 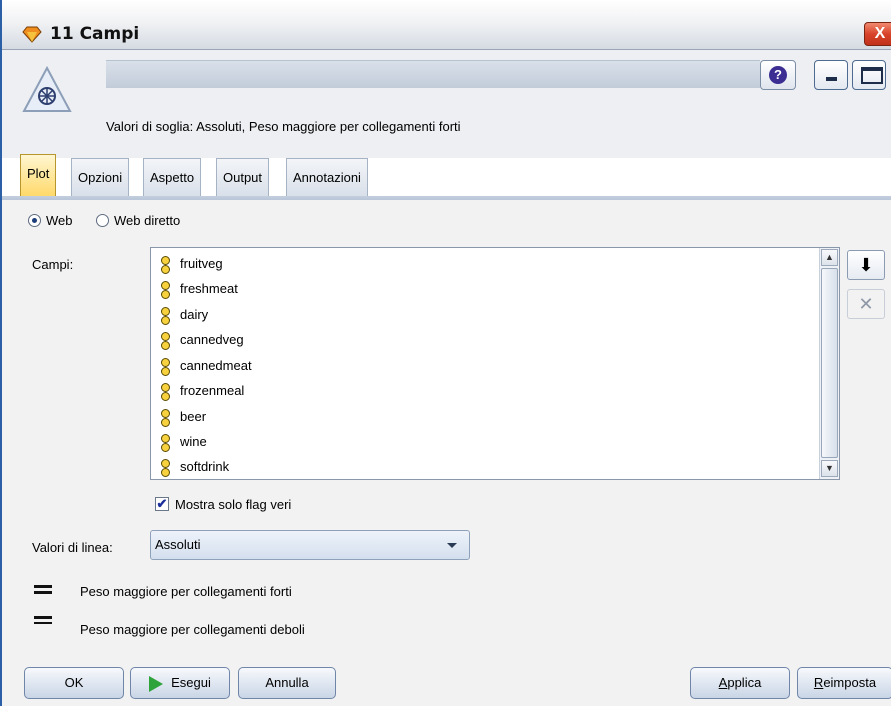 I want to click on help-icon: ?, so click(x=778, y=75).